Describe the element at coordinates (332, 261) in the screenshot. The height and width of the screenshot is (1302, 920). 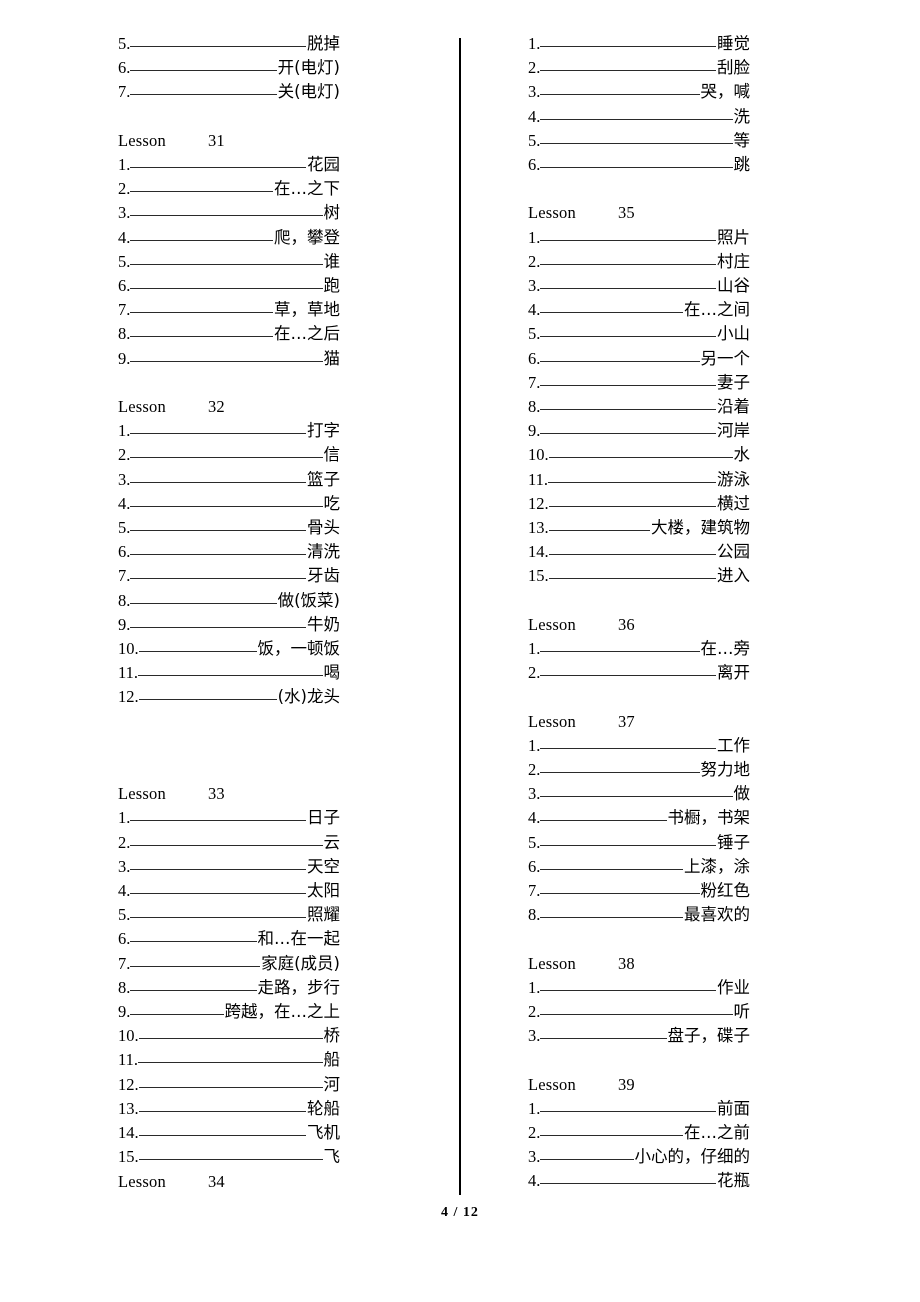
I see `entry-gloss: 谁` at that location.